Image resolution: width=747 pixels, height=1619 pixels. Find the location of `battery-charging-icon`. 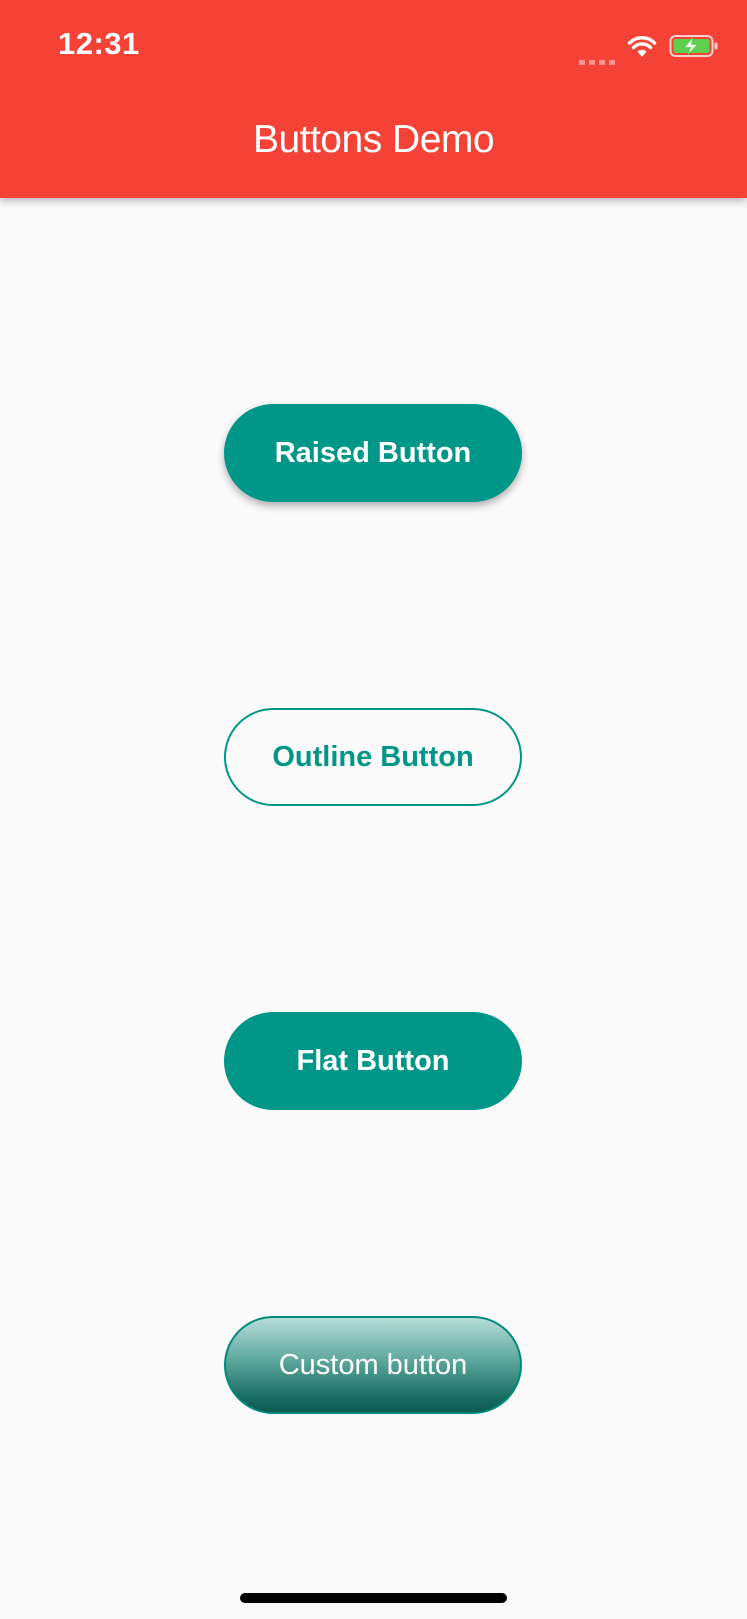

battery-charging-icon is located at coordinates (693, 46).